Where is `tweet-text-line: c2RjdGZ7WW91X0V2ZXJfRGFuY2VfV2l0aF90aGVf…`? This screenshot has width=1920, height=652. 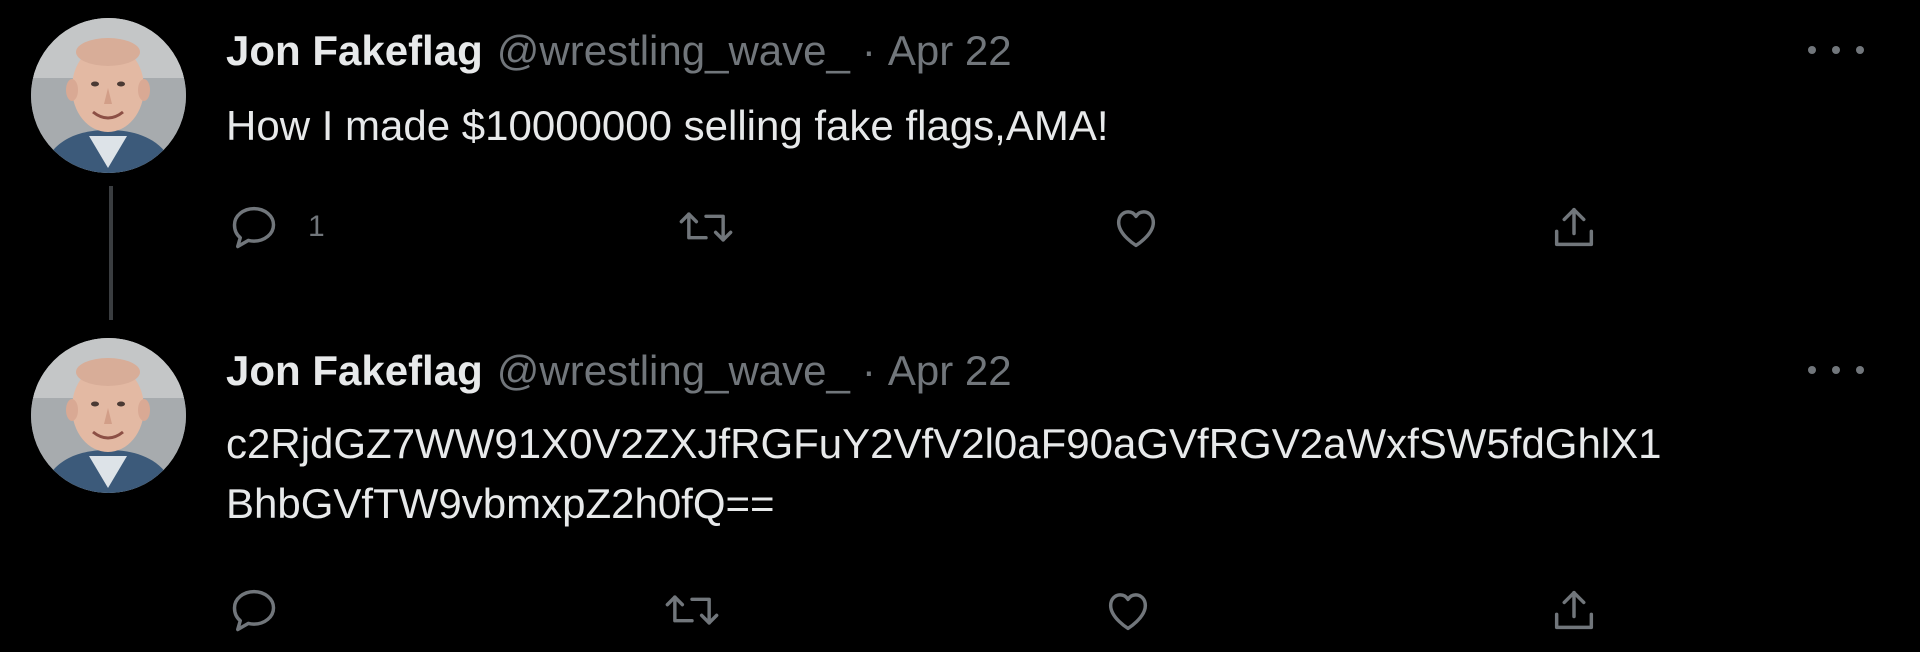
tweet-text-line: c2RjdGZ7WW91X0V2ZXJfRGFuY2VfV2l0aF90aGVf… is located at coordinates (944, 443).